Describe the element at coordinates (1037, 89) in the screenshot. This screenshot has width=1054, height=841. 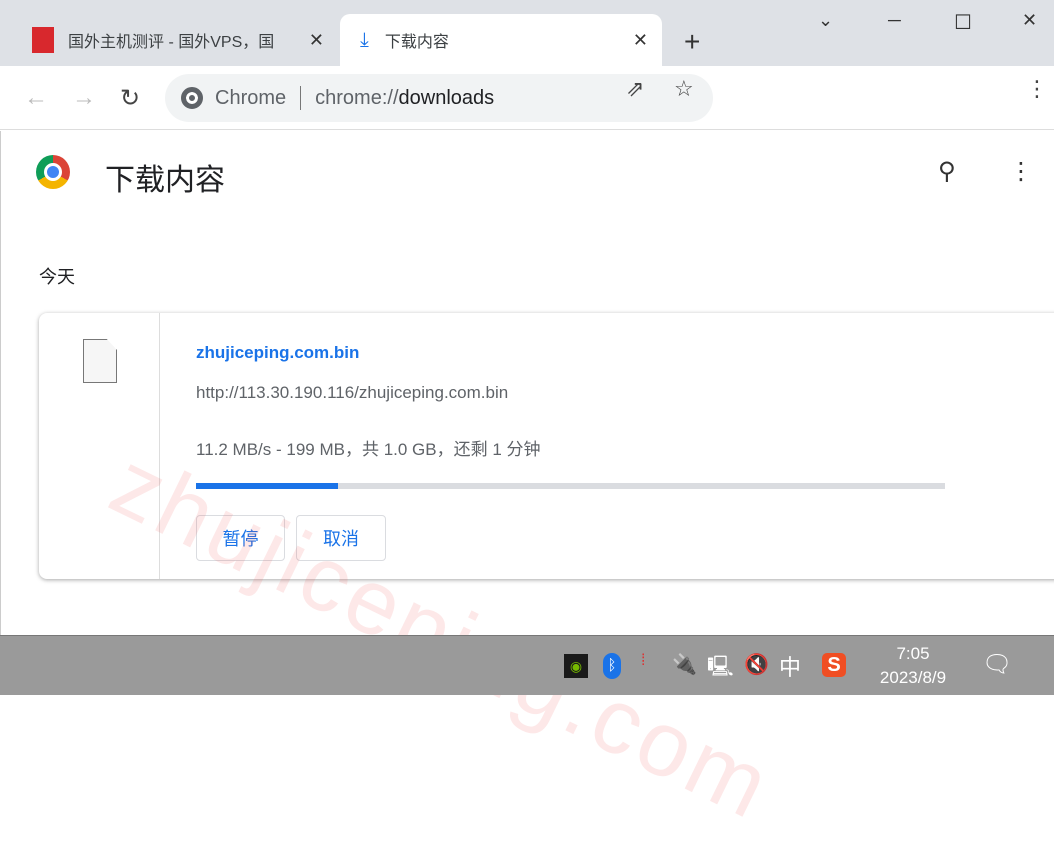
I see `menu-icon: ⋮` at that location.